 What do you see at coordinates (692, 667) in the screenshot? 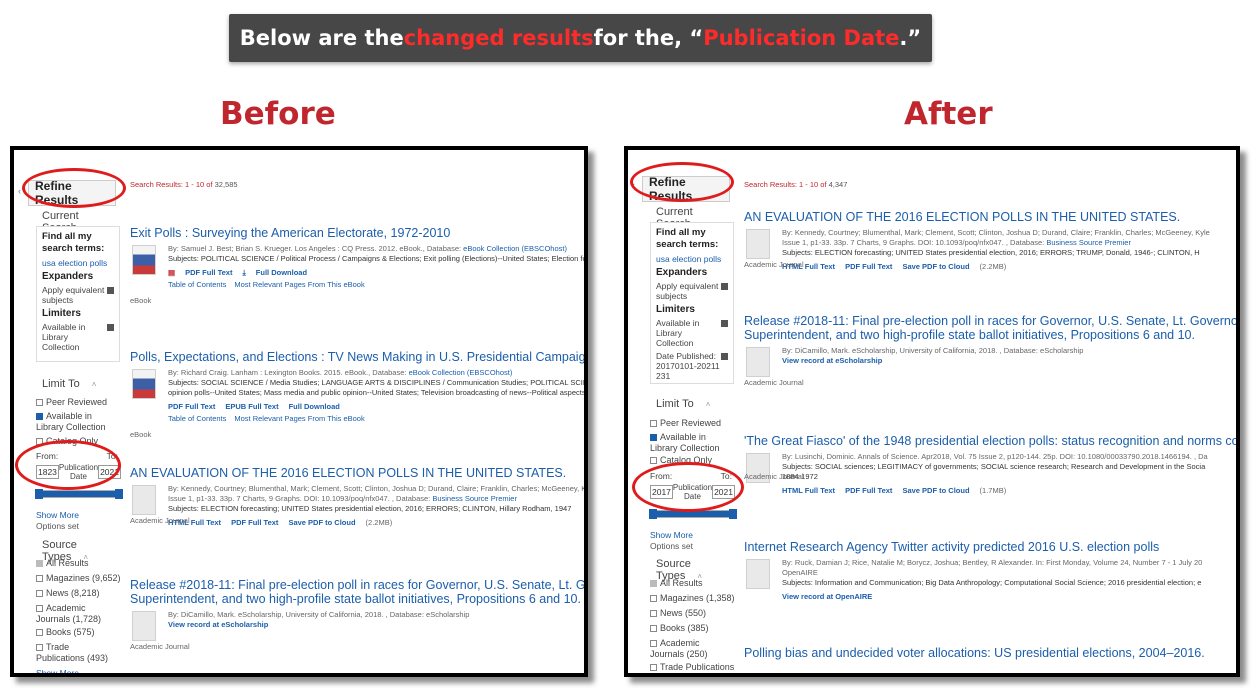
I see `source-type-option: Trade Publications` at bounding box center [692, 667].